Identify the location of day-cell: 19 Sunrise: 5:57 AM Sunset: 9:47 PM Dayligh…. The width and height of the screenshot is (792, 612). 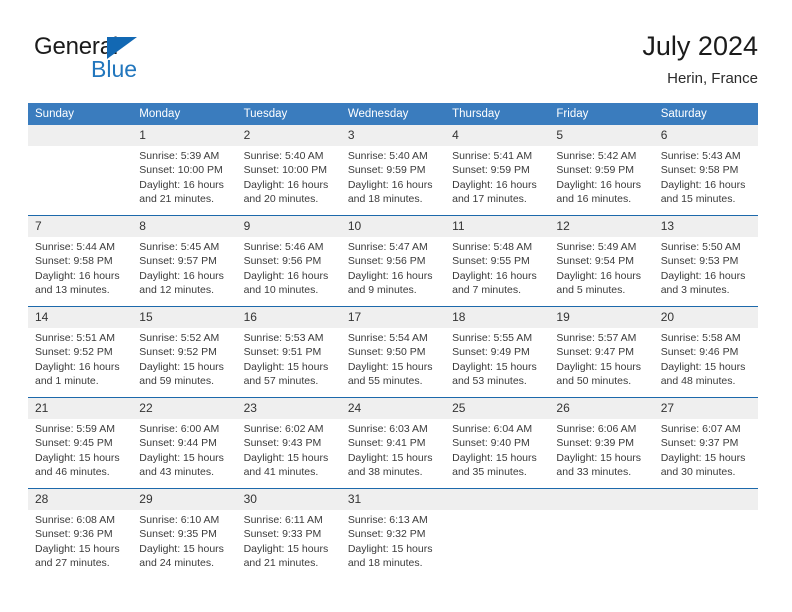
(601, 352).